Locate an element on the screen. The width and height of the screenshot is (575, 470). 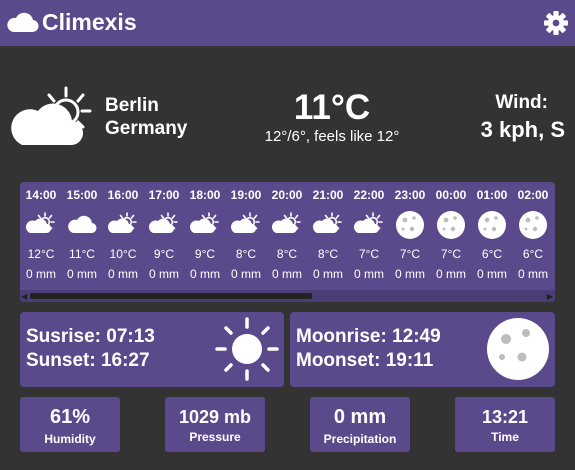
sun-icon is located at coordinates (247, 349).